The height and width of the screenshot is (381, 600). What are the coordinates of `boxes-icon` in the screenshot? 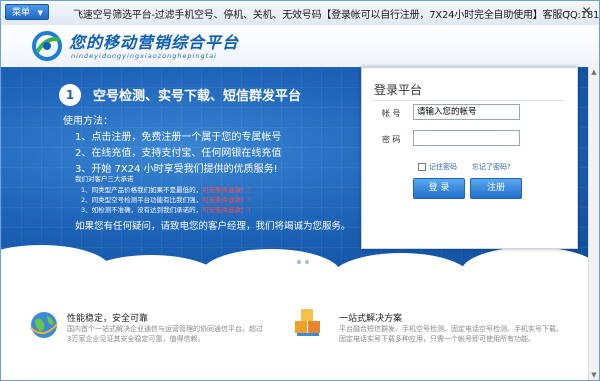 It's located at (307, 322).